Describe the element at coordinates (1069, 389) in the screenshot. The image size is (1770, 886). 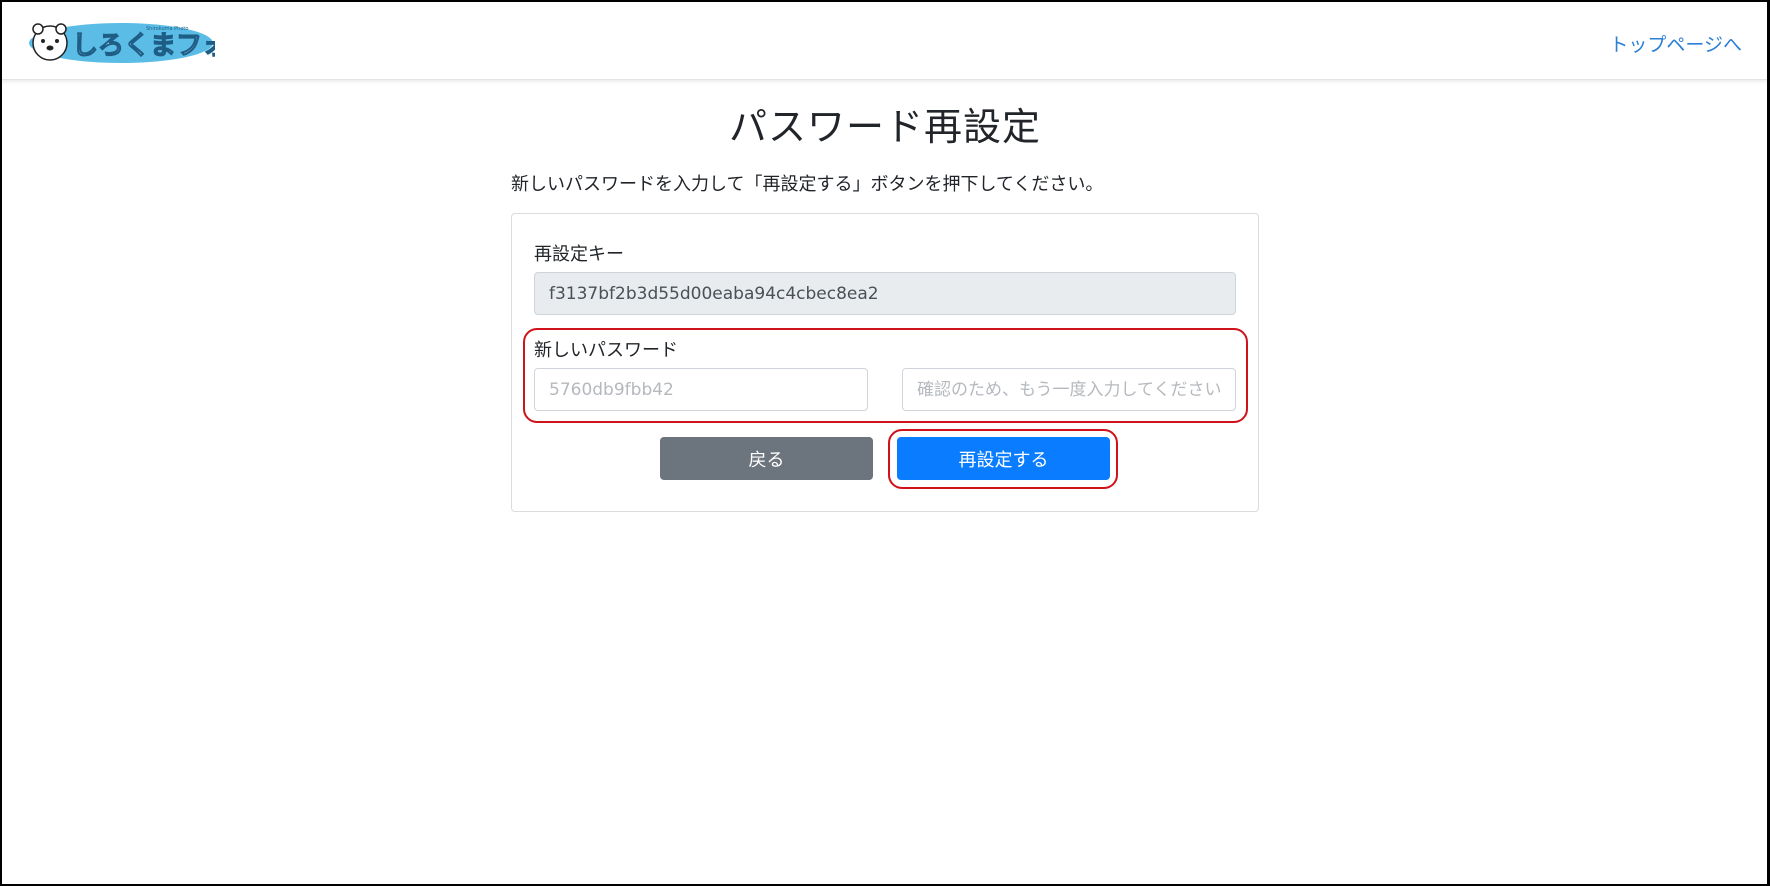
I see `confirm-password-input` at that location.